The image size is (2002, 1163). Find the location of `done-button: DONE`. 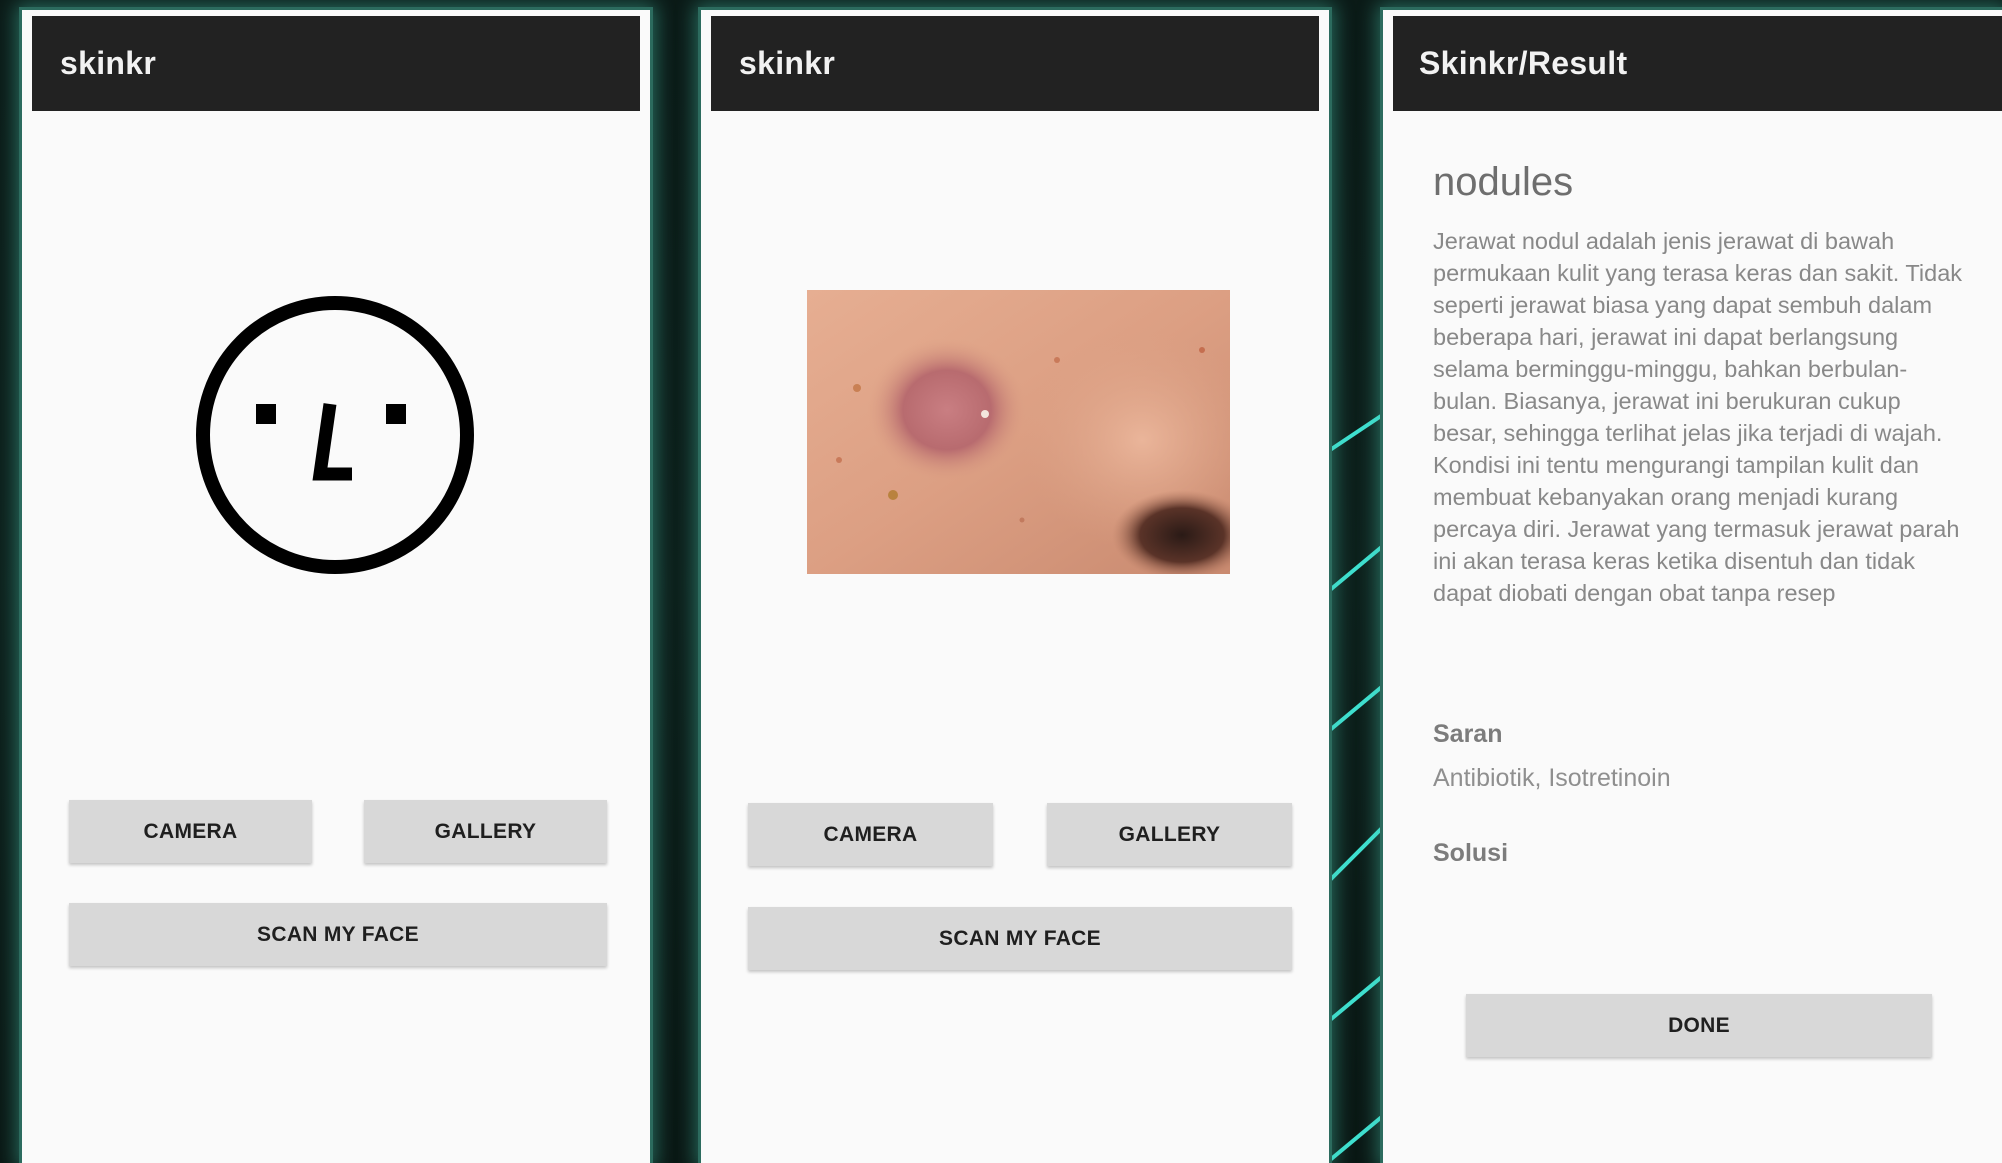

done-button: DONE is located at coordinates (1699, 1025).